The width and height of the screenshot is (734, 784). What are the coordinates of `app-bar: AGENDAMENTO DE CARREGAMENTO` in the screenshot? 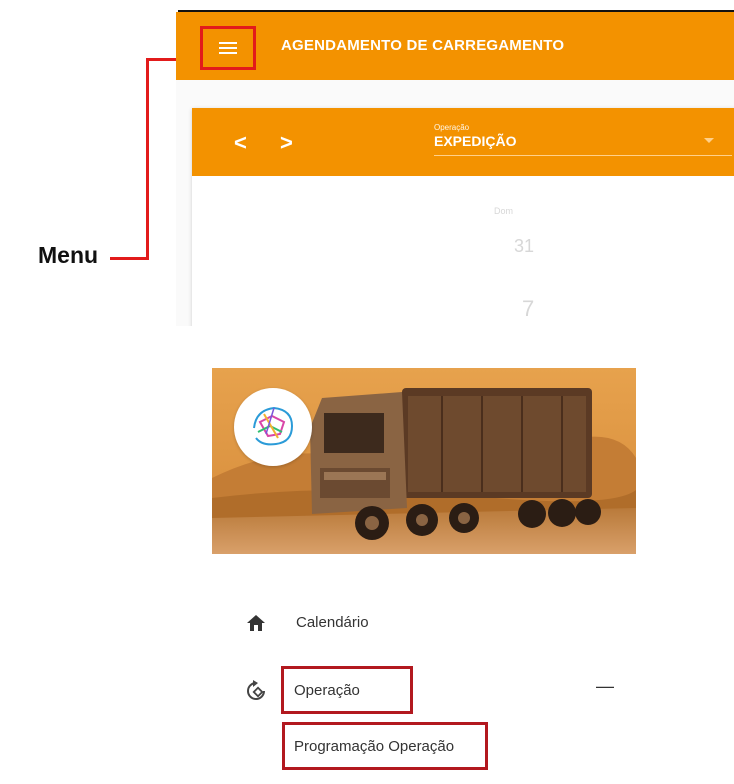 It's located at (455, 46).